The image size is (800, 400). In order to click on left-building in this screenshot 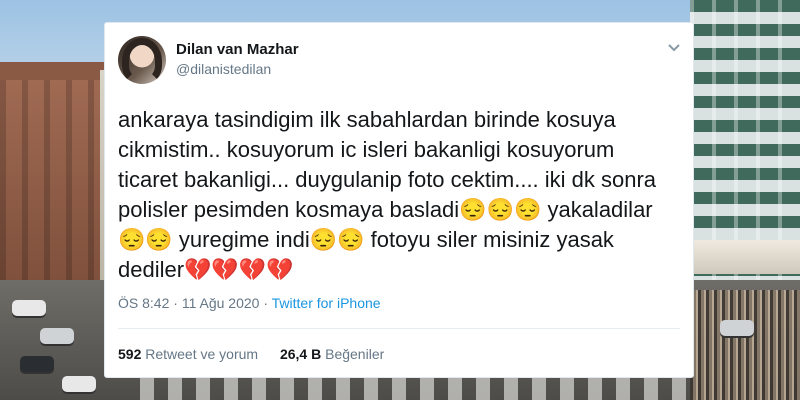, I will do `click(55, 195)`.